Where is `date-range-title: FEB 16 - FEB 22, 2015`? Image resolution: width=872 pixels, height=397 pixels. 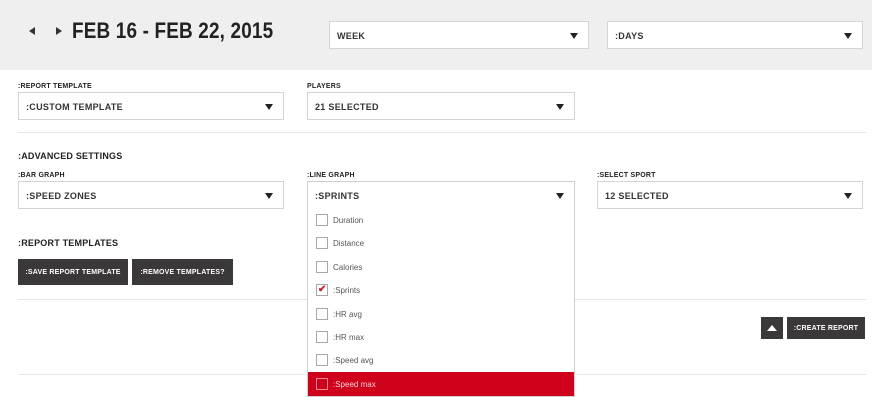
date-range-title: FEB 16 - FEB 22, 2015 is located at coordinates (173, 30).